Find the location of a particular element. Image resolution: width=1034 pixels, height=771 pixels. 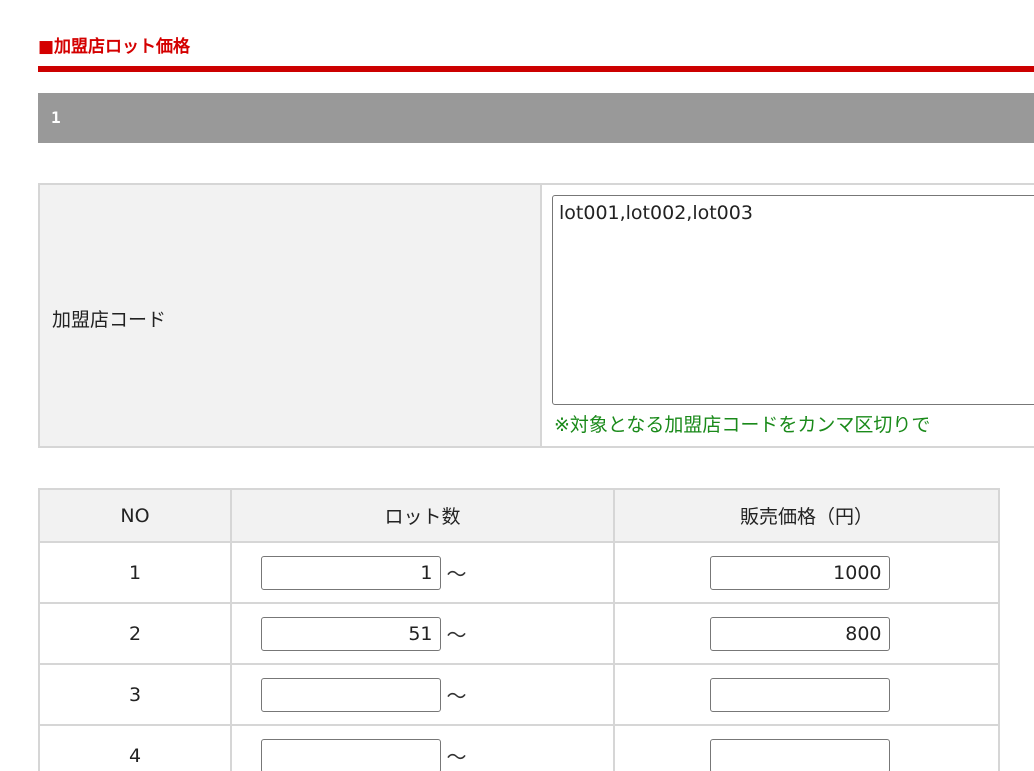

table-header-row: NO ロット数 販売価格（円） is located at coordinates (519, 515).